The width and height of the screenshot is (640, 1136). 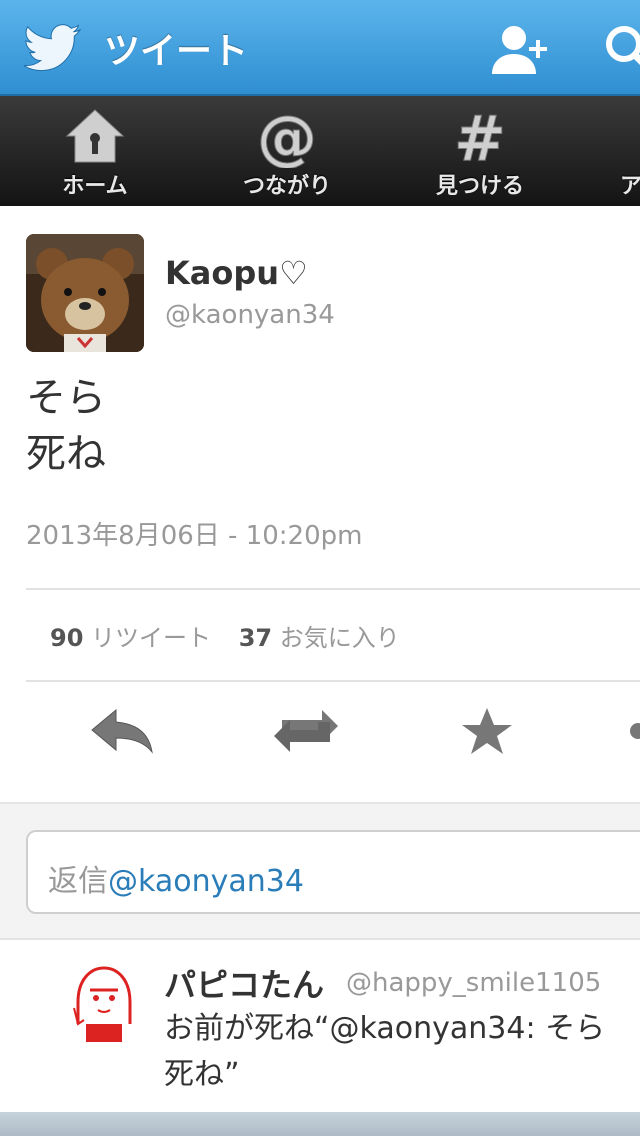 I want to click on retweet-label: リツイート, so click(x=151, y=638).